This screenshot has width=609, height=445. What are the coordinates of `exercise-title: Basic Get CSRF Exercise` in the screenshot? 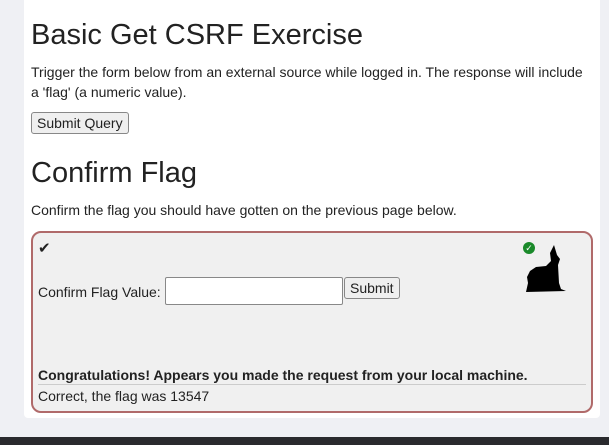 It's located at (197, 35).